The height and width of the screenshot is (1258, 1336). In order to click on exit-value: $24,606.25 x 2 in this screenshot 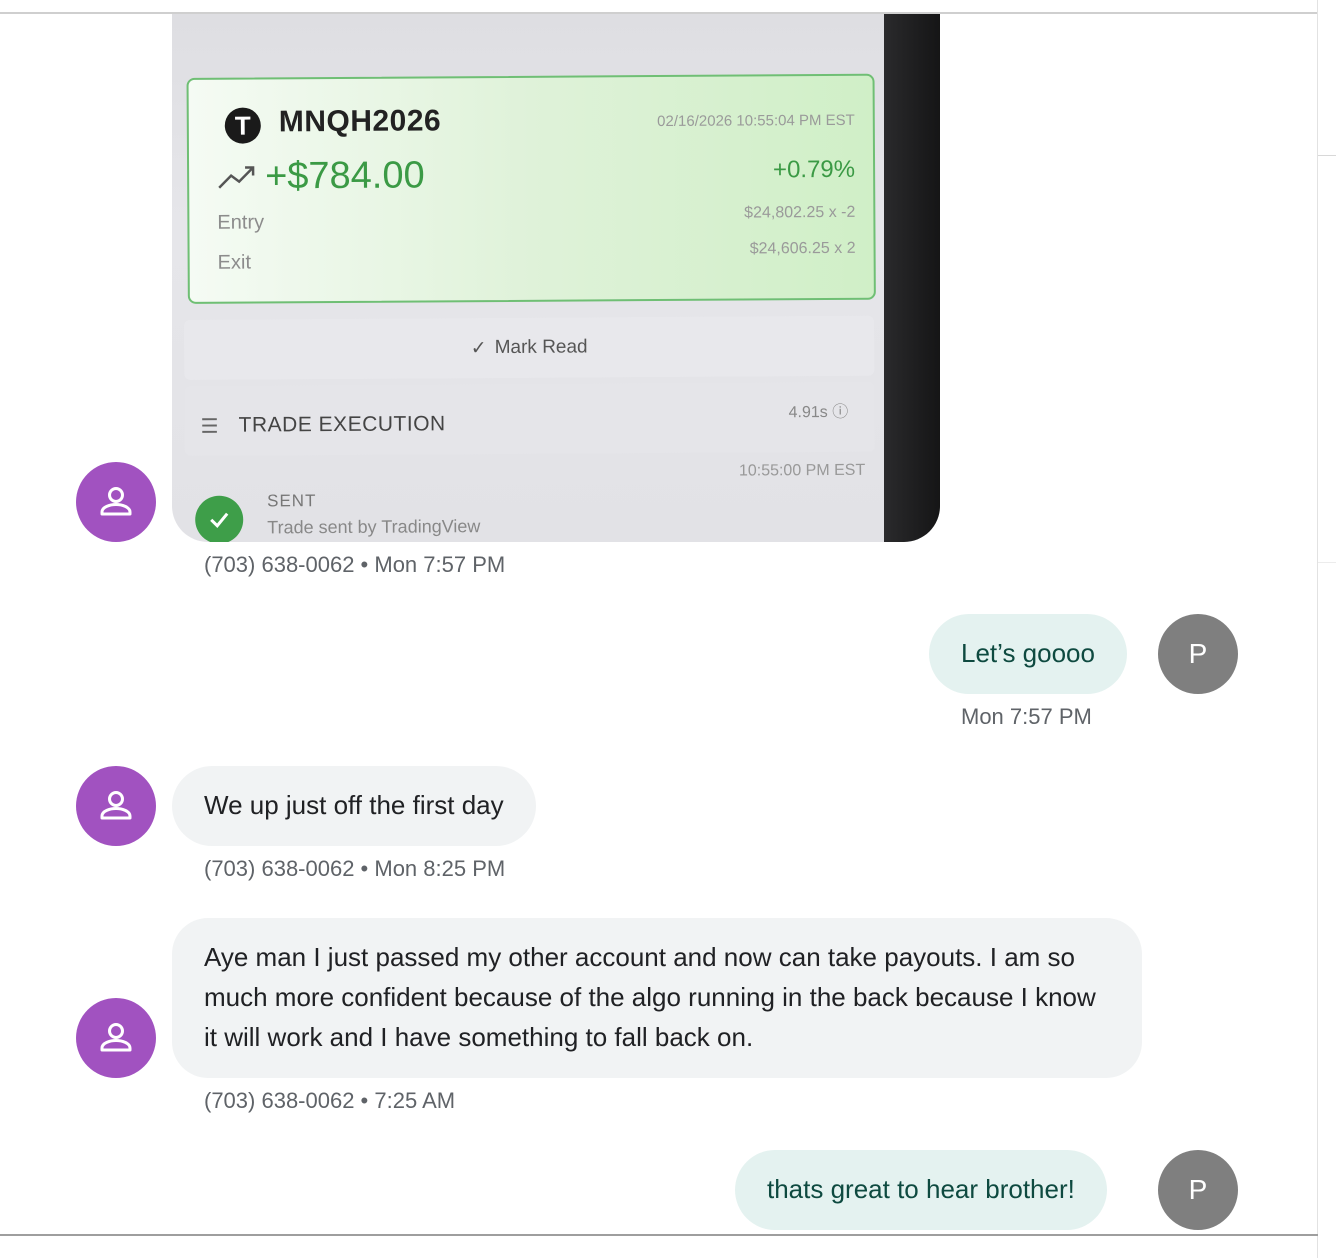, I will do `click(802, 248)`.